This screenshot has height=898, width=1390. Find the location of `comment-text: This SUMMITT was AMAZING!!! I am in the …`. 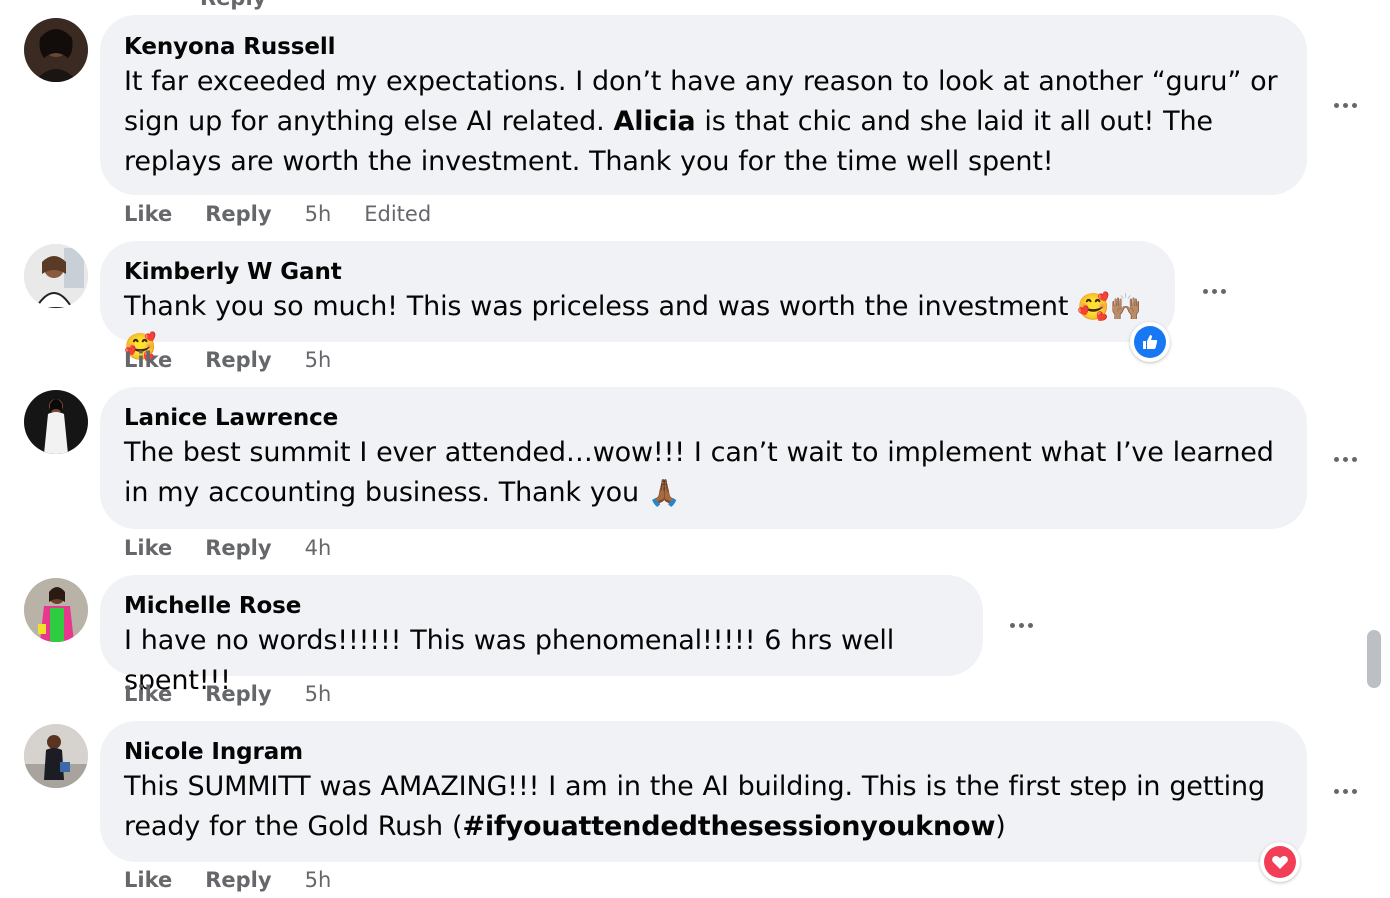

comment-text: This SUMMITT was AMAZING!!! I am in the … is located at coordinates (694, 806).